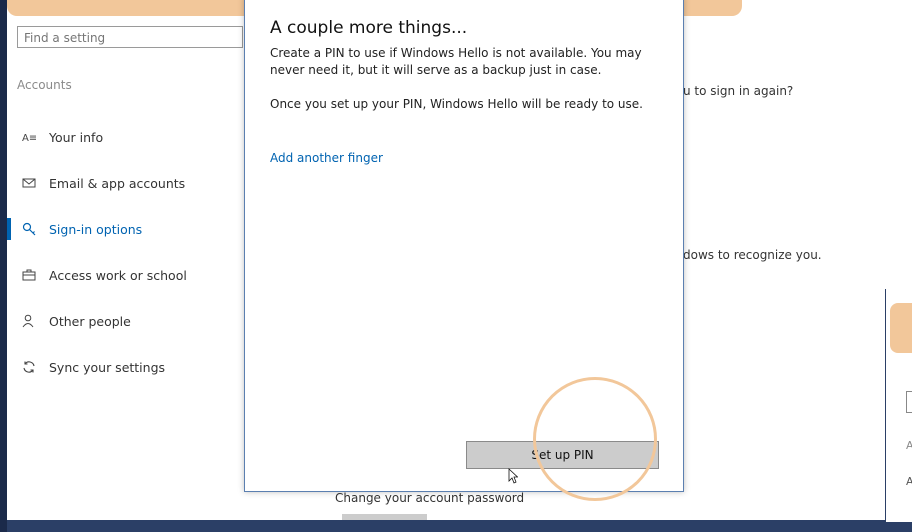  I want to click on key-icon, so click(29, 229).